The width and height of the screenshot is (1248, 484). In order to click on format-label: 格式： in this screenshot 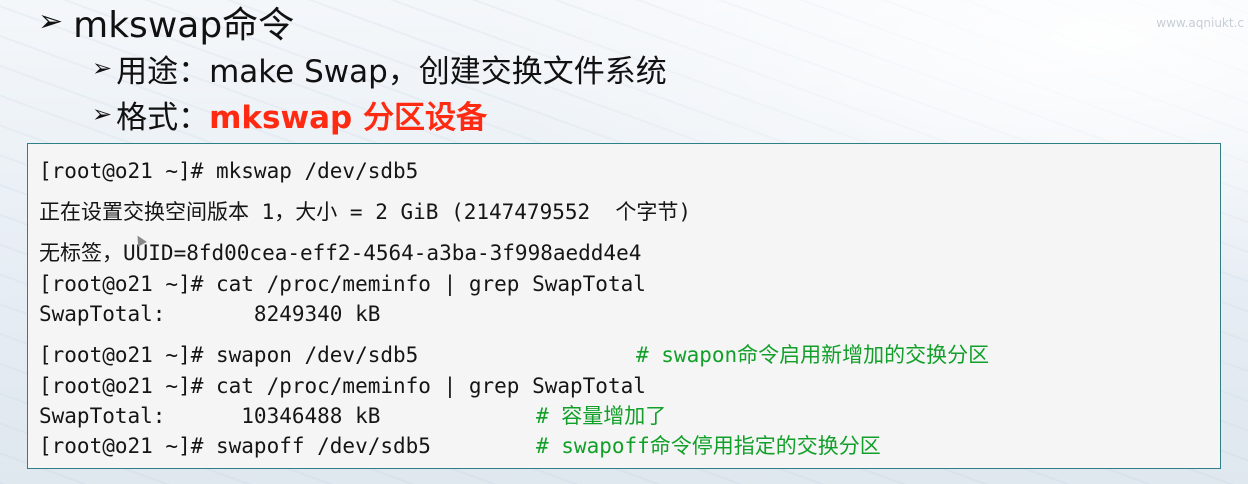, I will do `click(163, 117)`.